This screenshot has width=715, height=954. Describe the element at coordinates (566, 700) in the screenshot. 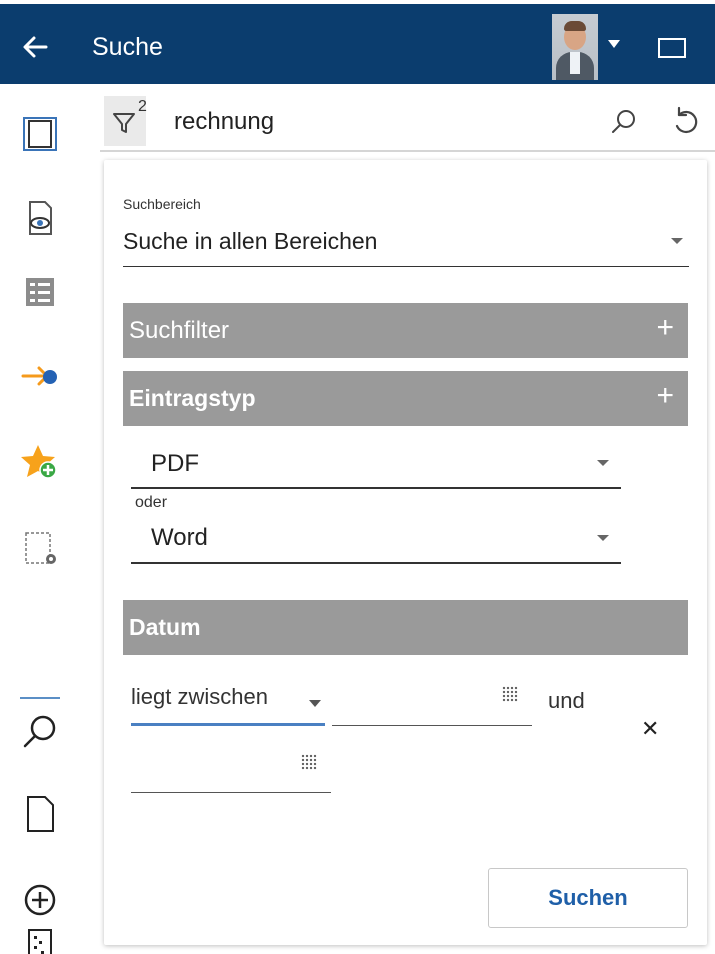

I see `and-label: und` at that location.